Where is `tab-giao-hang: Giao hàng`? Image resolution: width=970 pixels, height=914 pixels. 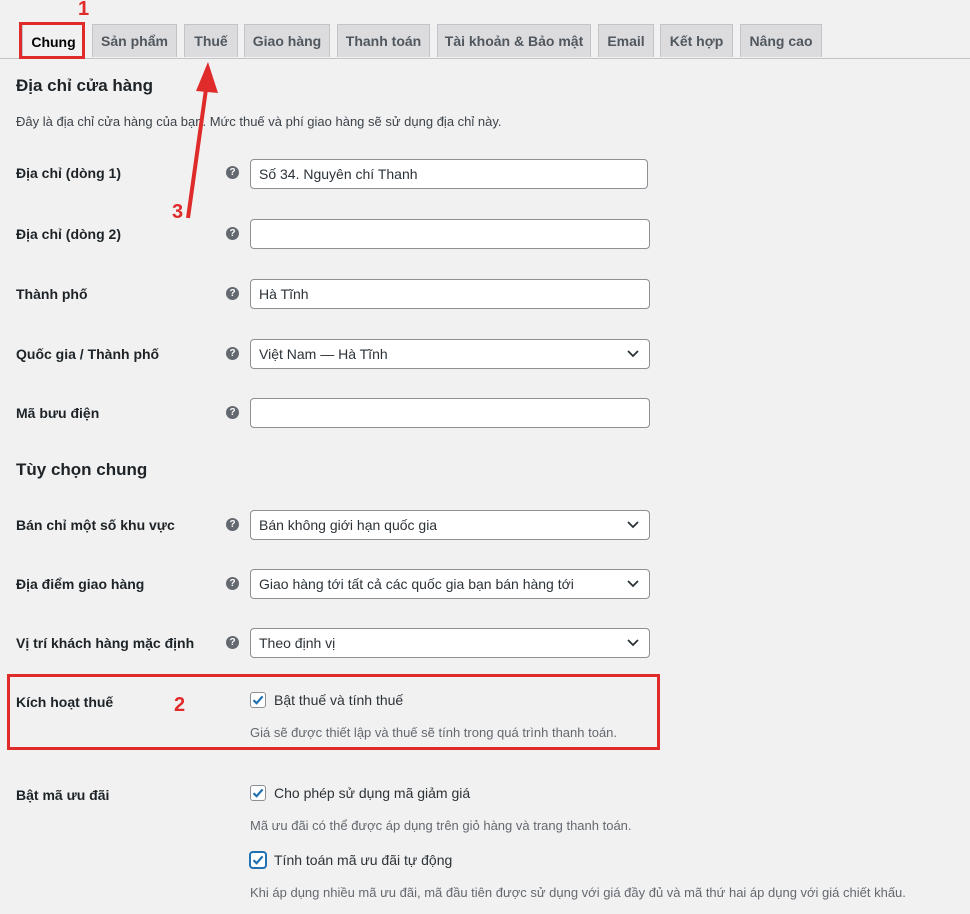
tab-giao-hang: Giao hàng is located at coordinates (287, 40).